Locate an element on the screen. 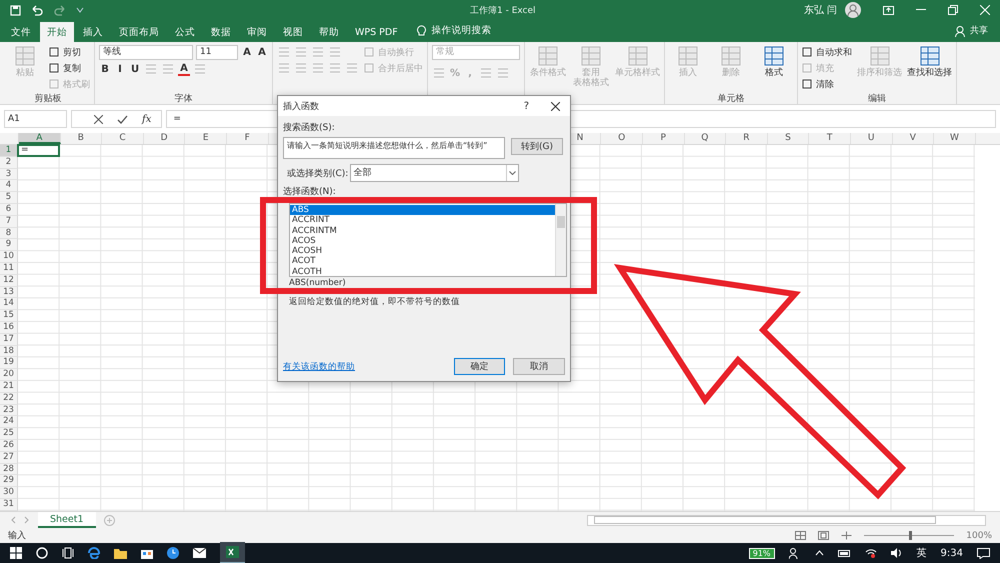  row-header: 25 is located at coordinates (9, 434).